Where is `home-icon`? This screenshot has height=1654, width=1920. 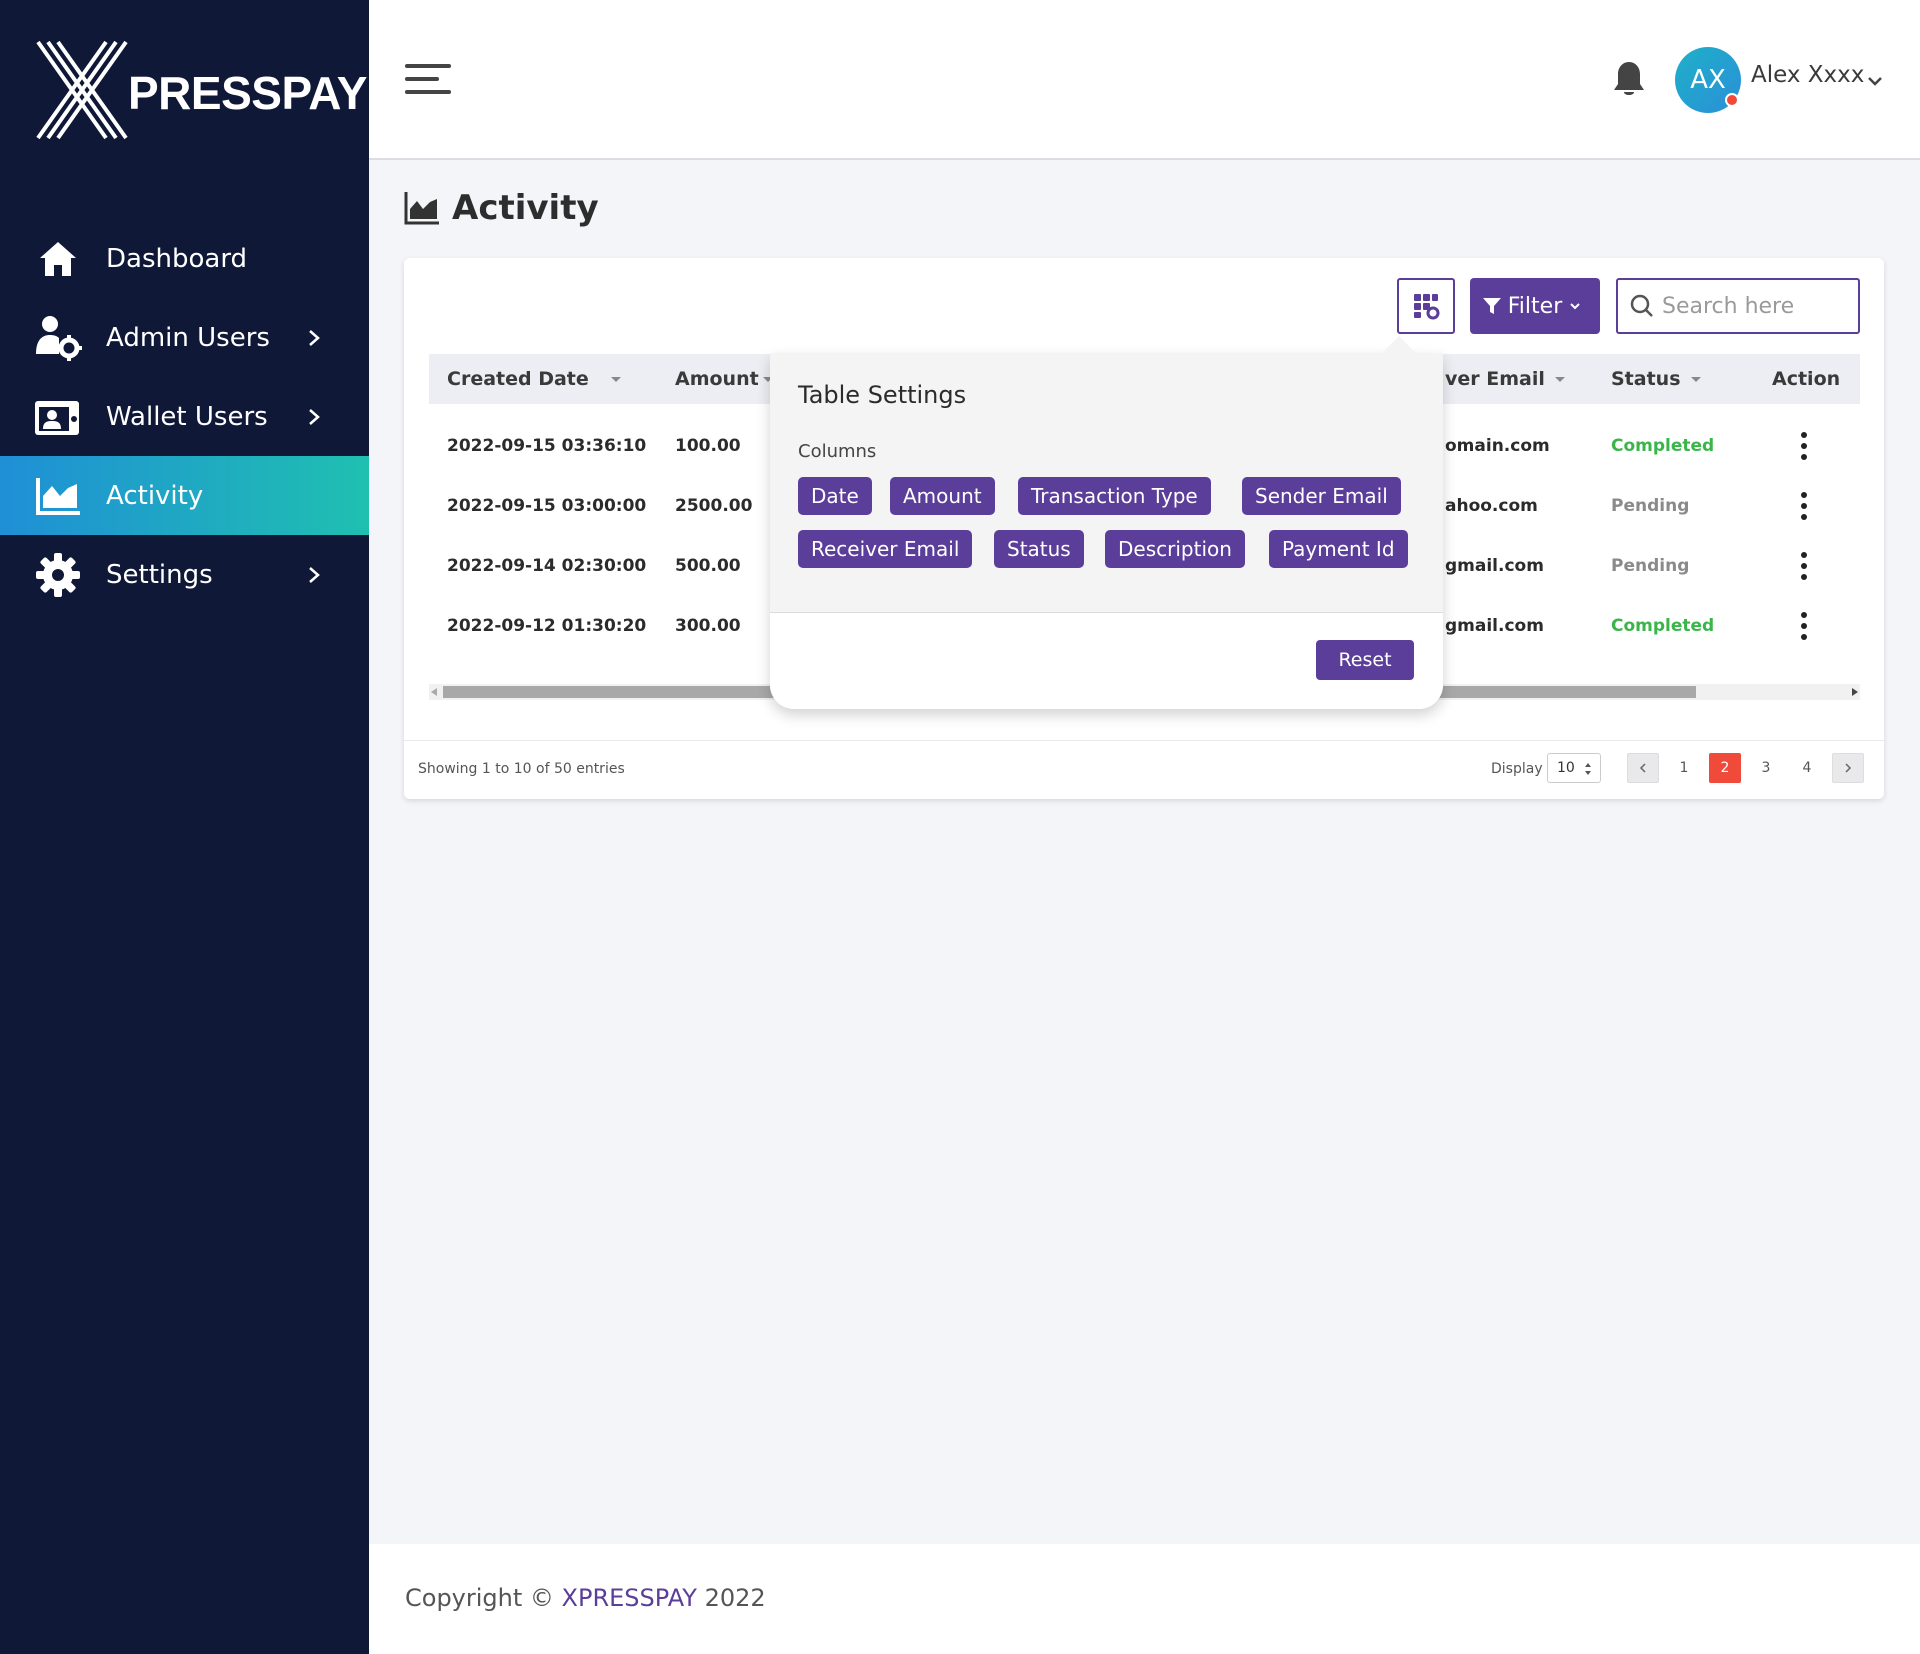 home-icon is located at coordinates (58, 259).